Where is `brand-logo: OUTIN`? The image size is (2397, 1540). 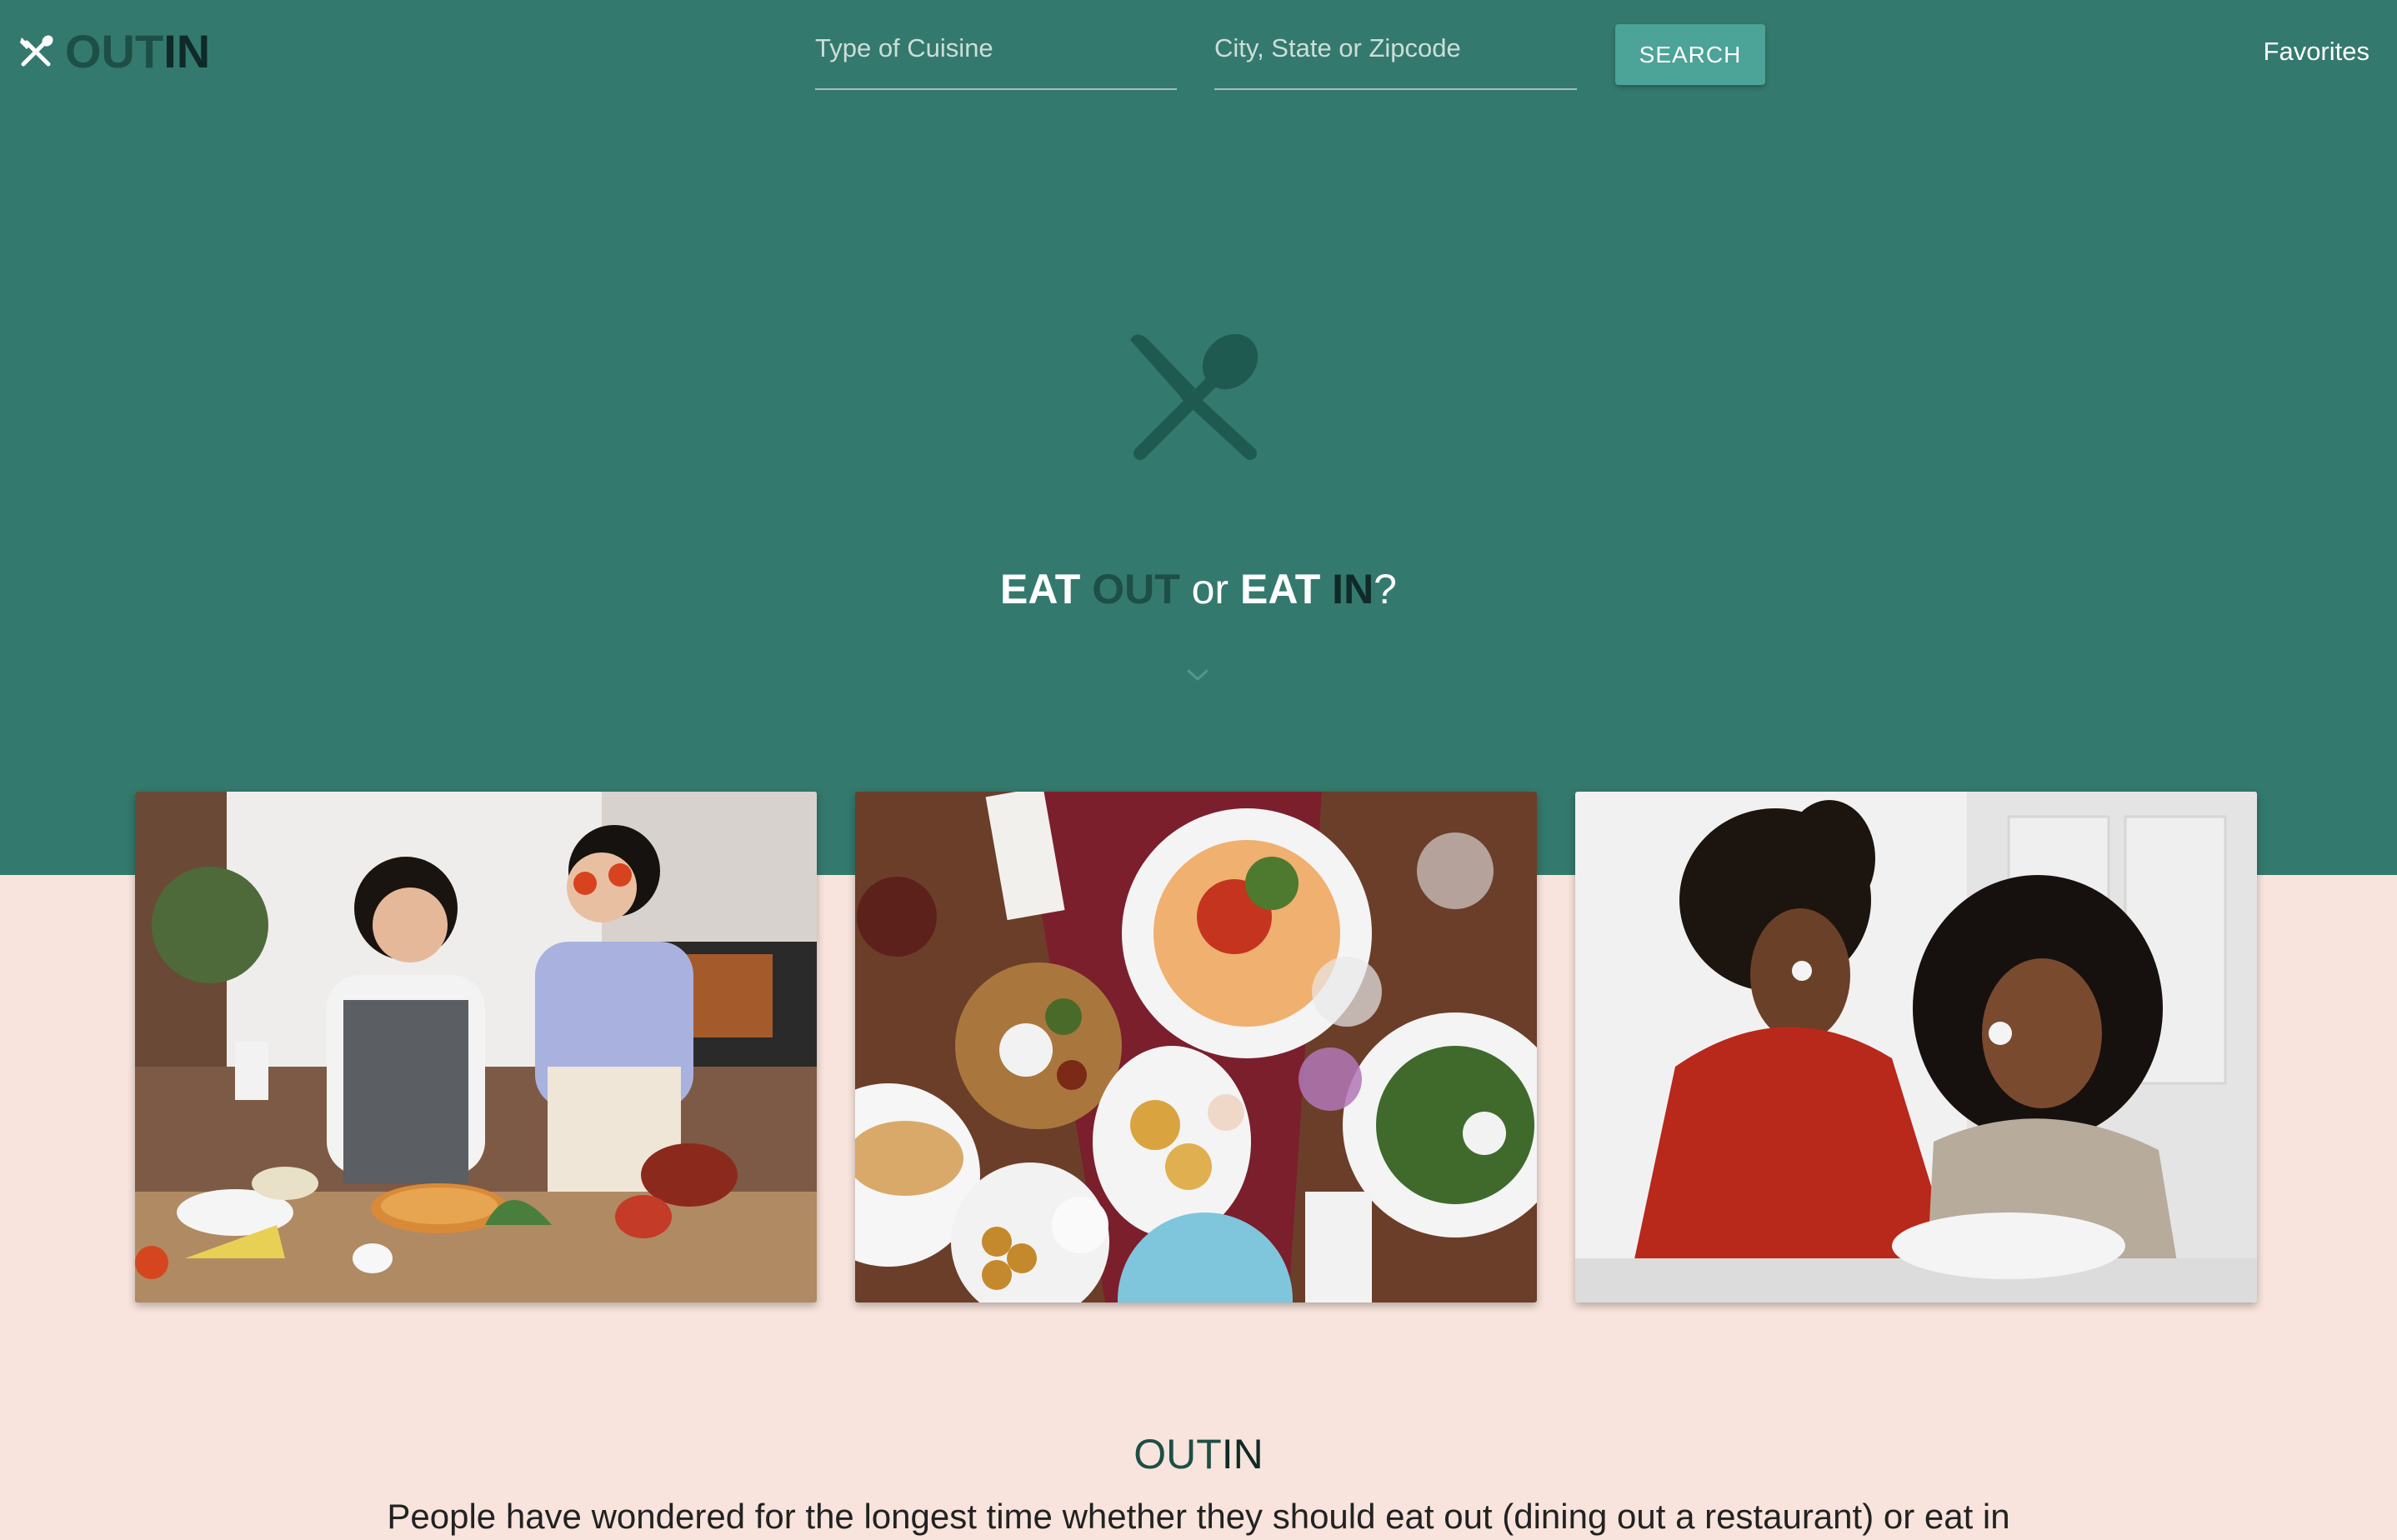 brand-logo: OUTIN is located at coordinates (114, 51).